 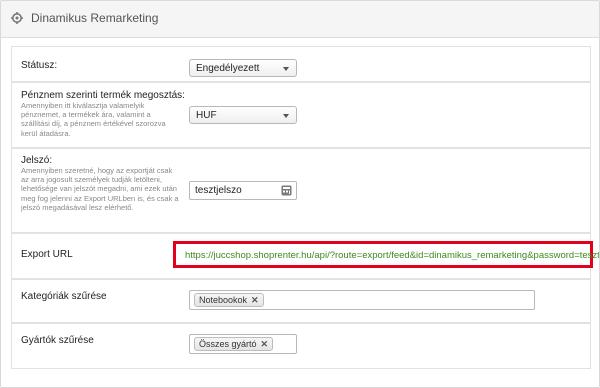 What do you see at coordinates (17, 18) in the screenshot?
I see `gear-icon` at bounding box center [17, 18].